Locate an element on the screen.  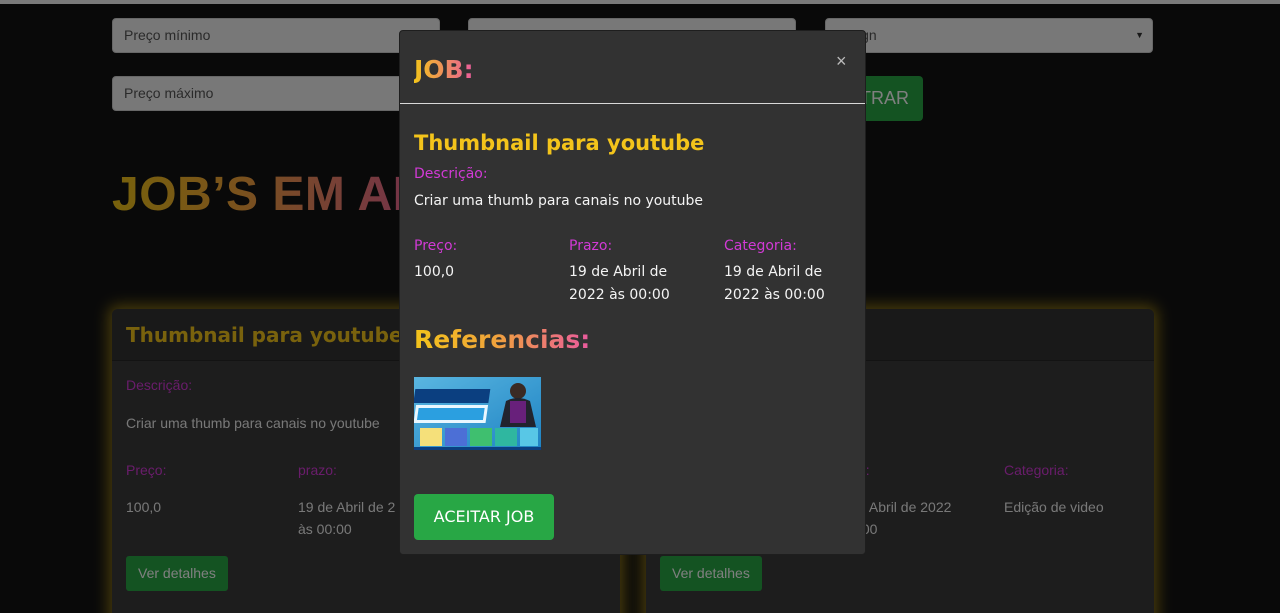
modal-category-line2: 2022 às 00:00 is located at coordinates (774, 295).